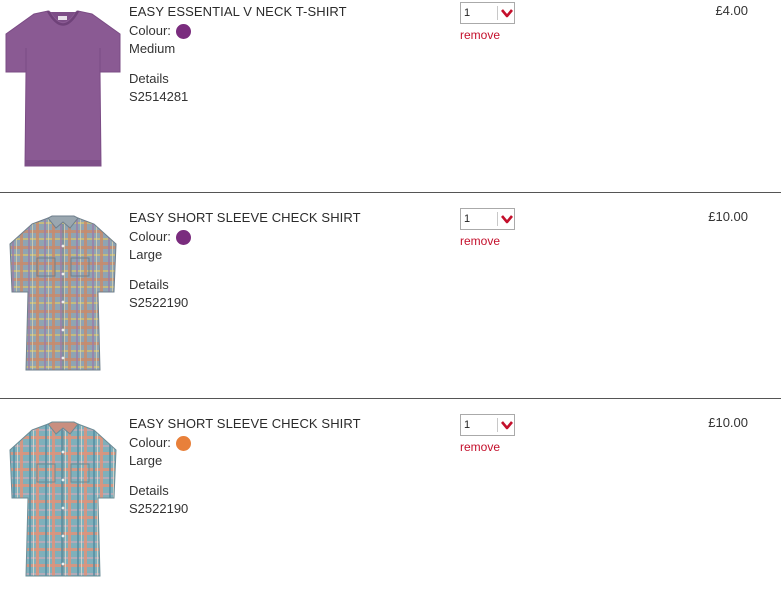  Describe the element at coordinates (731, 10) in the screenshot. I see `item-price: £4.00` at that location.